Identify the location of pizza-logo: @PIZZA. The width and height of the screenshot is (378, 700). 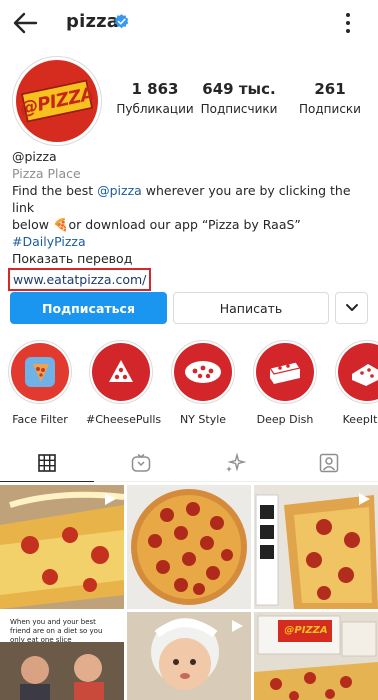
(57, 101).